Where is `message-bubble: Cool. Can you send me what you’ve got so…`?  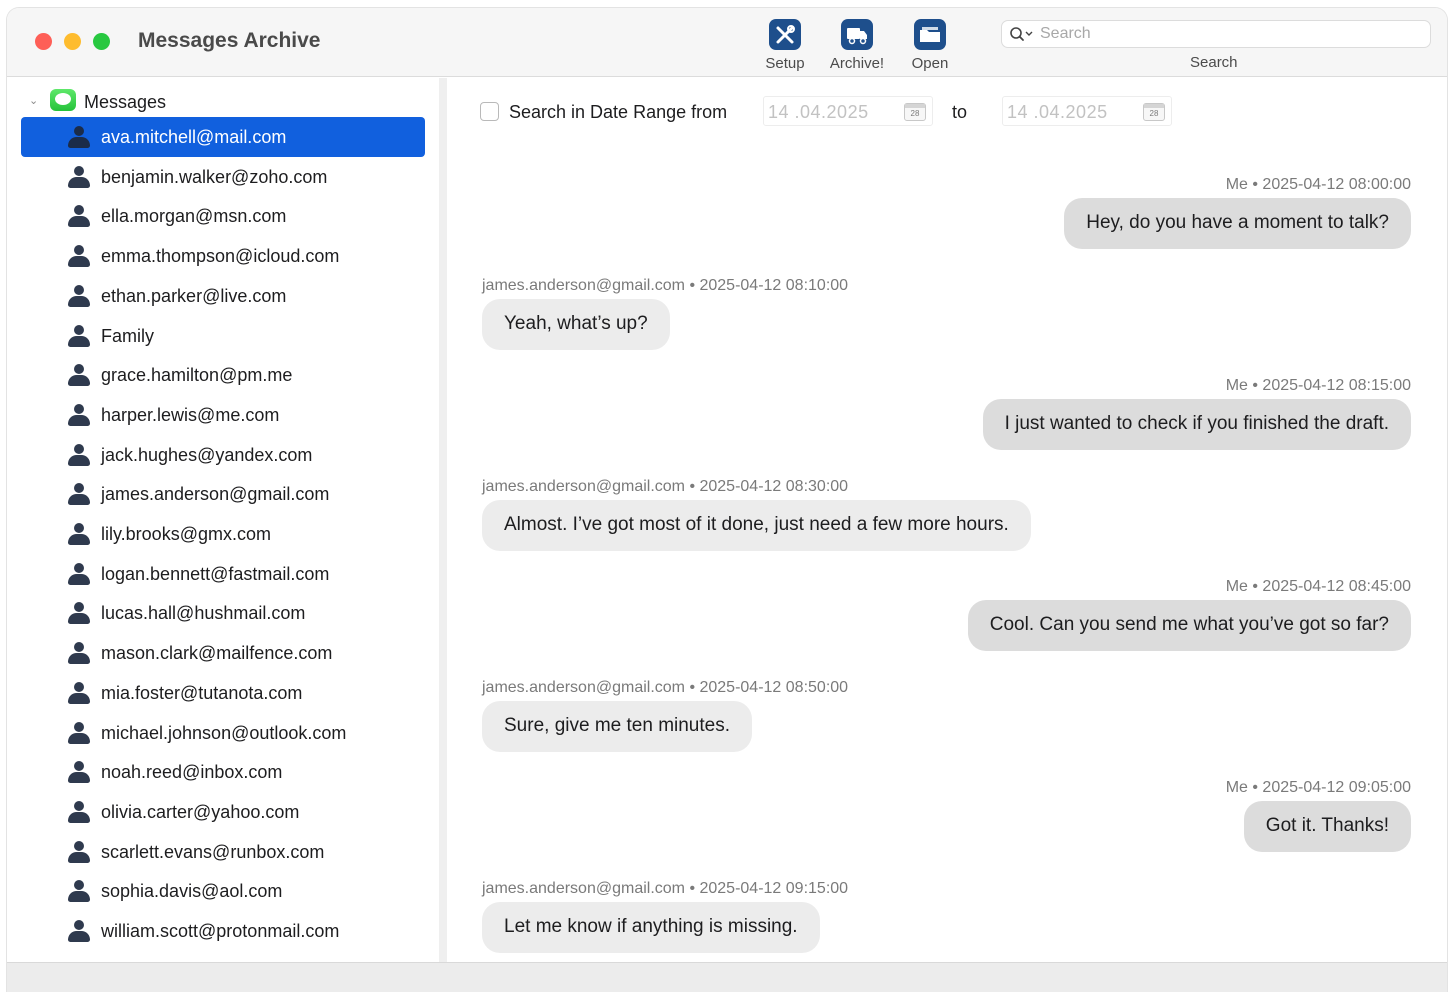 message-bubble: Cool. Can you send me what you’ve got so… is located at coordinates (1189, 625).